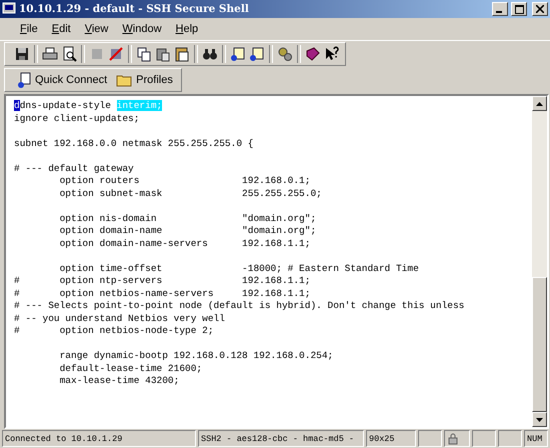 Image resolution: width=550 pixels, height=448 pixels. What do you see at coordinates (99, 438) in the screenshot?
I see `status-text: Connected to 10.10.1.29` at bounding box center [99, 438].